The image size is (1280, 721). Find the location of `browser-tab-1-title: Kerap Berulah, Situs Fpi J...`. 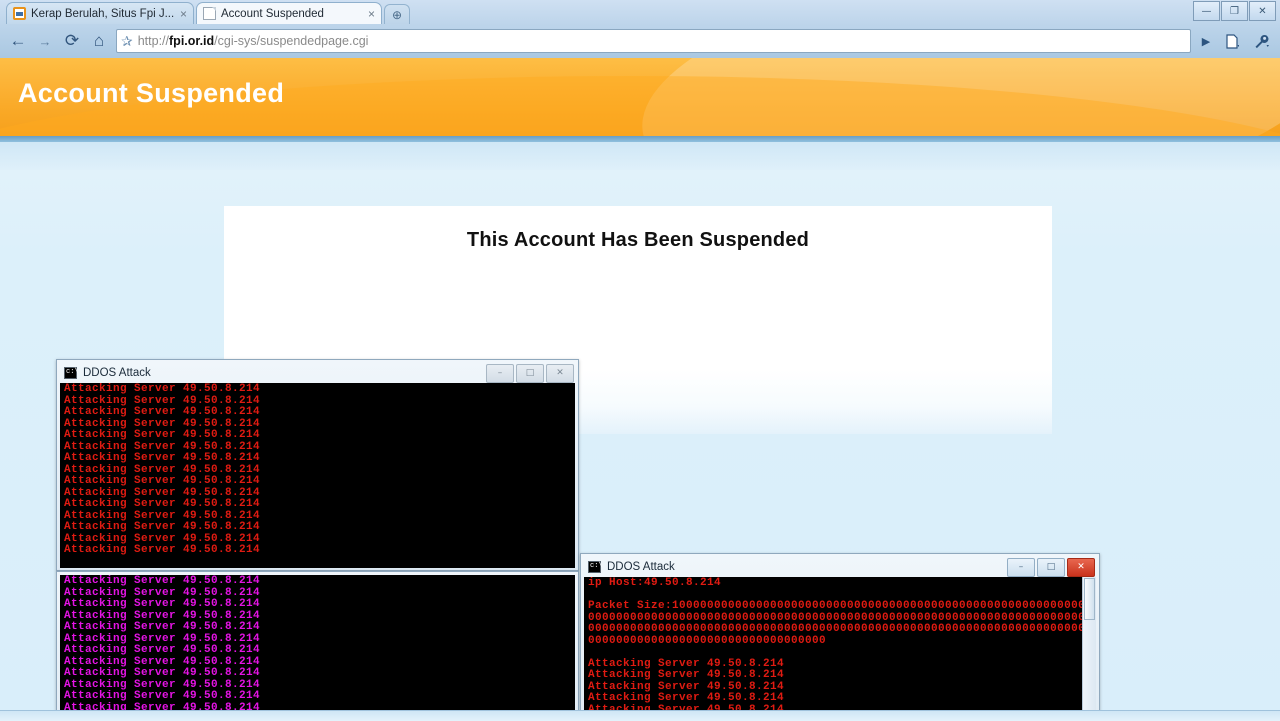

browser-tab-1-title: Kerap Berulah, Situs Fpi J... is located at coordinates (103, 13).